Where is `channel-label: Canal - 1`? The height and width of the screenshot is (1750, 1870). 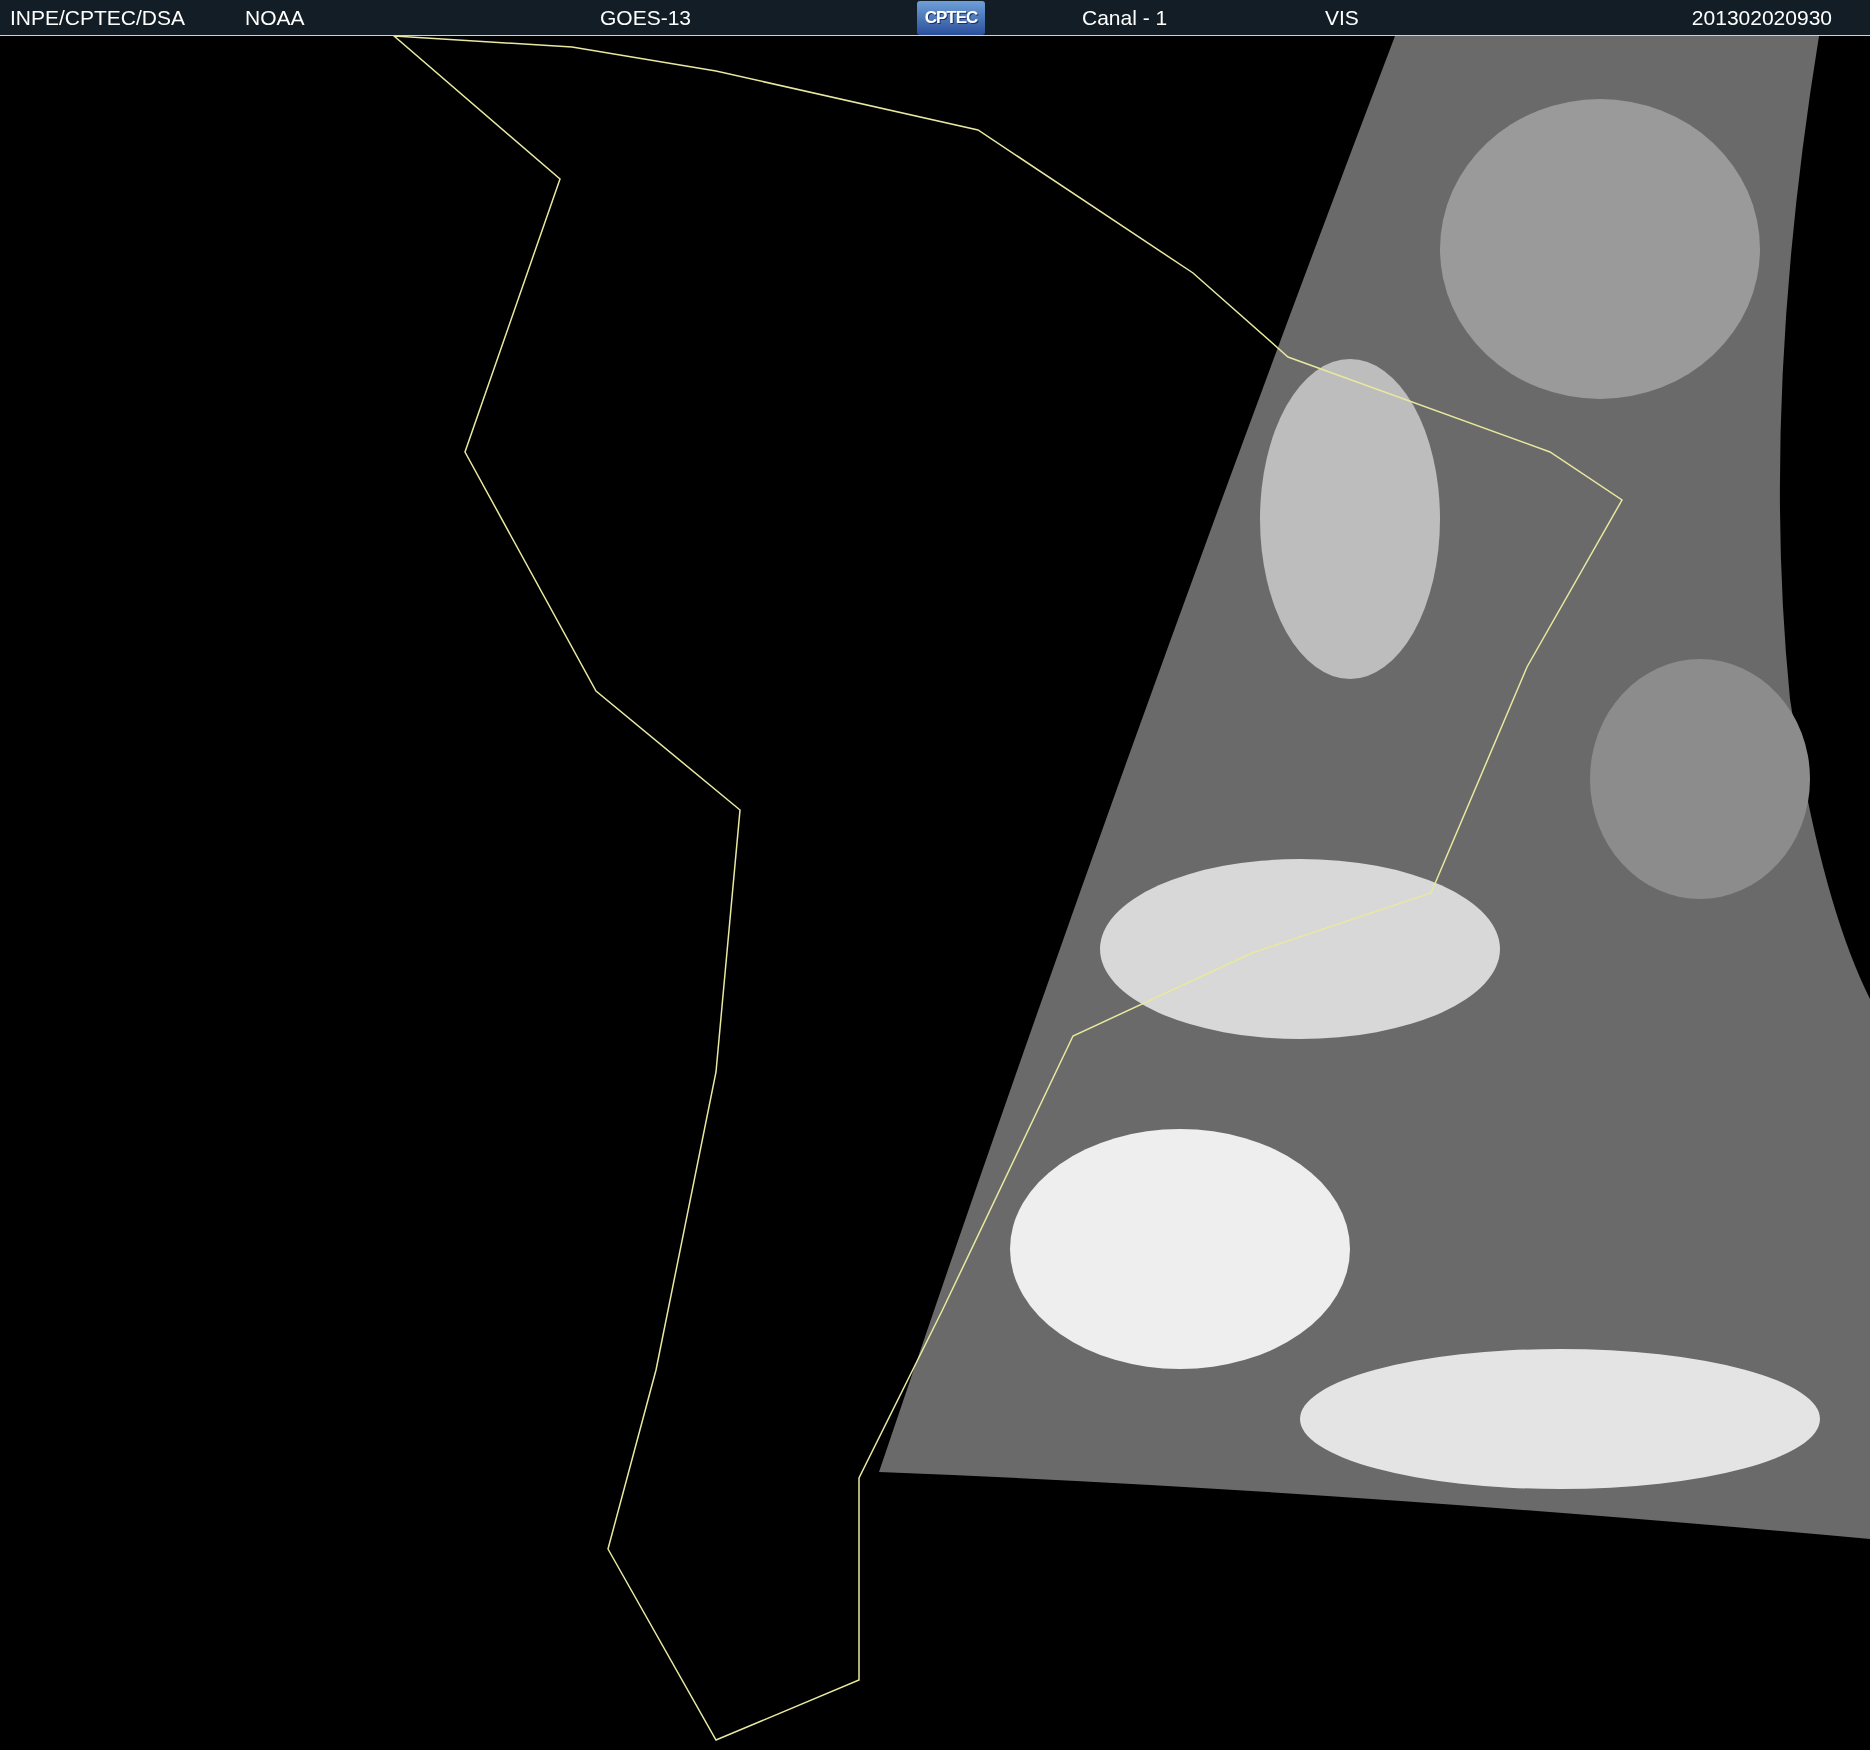
channel-label: Canal - 1 is located at coordinates (1125, 17).